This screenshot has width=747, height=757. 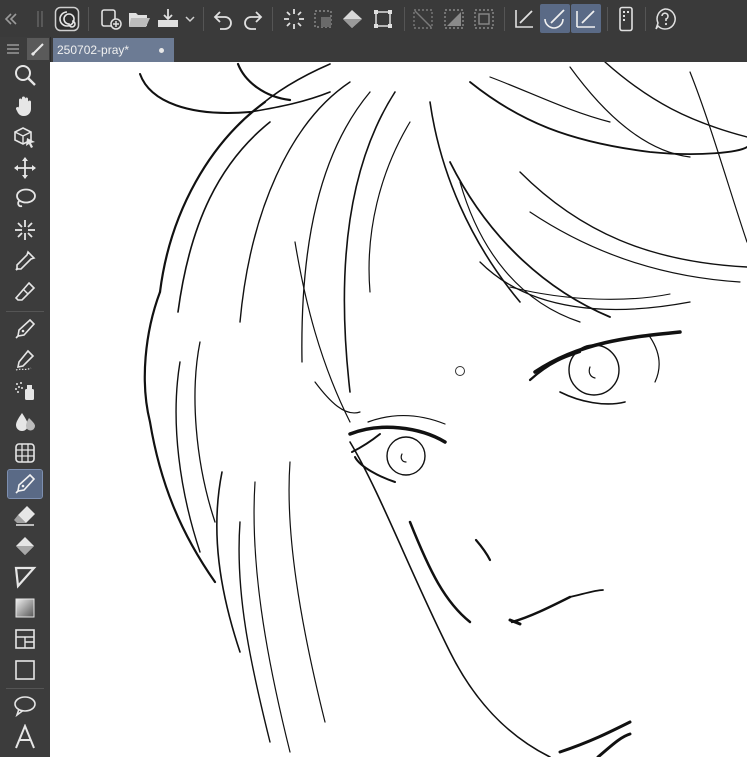 I want to click on pencil-icon, so click(x=25, y=360).